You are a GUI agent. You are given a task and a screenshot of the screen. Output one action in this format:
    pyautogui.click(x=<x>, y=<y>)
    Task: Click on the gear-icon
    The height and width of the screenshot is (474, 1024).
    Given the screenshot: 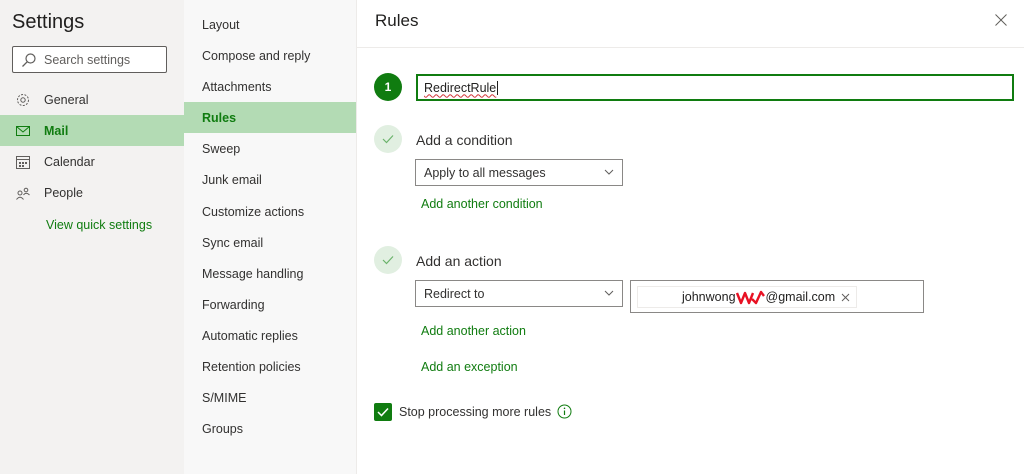 What is the action you would take?
    pyautogui.click(x=23, y=100)
    